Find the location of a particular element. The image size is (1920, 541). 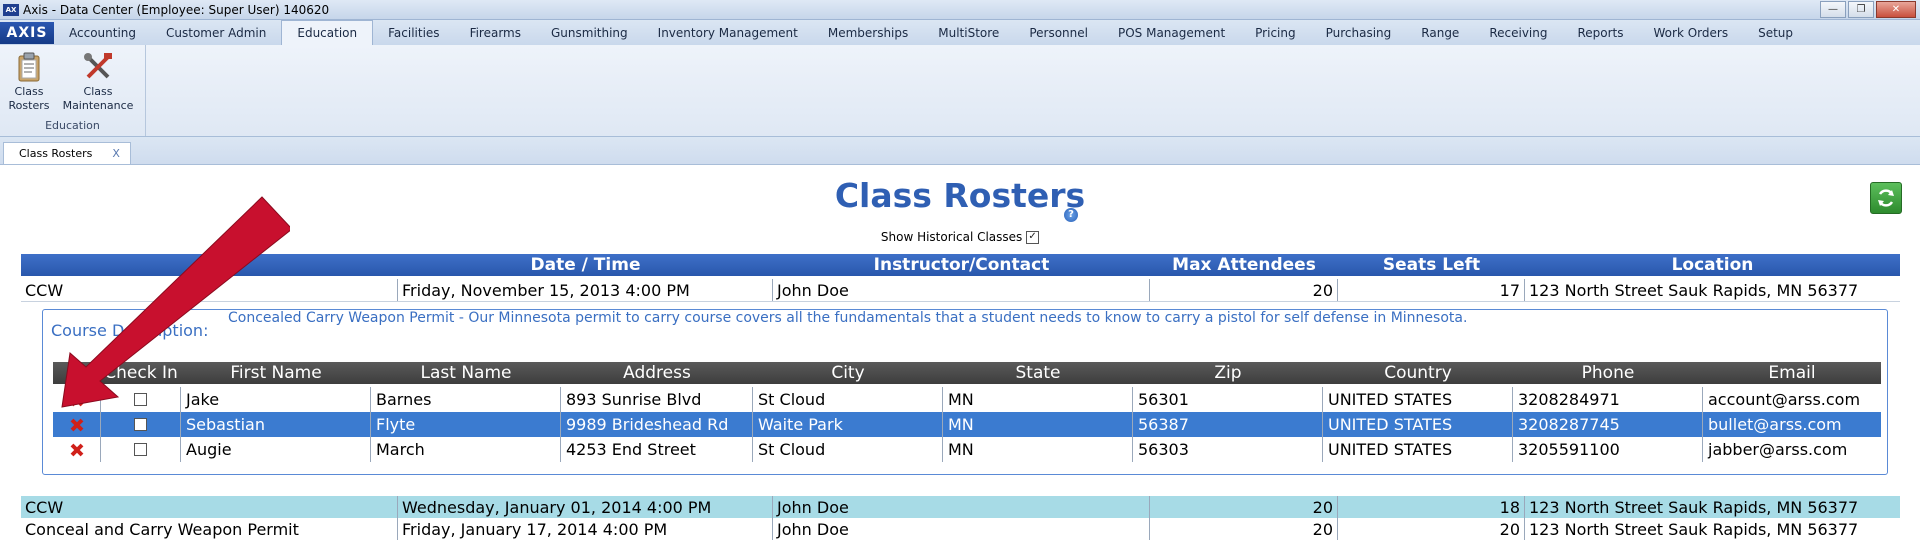

doc-tab-class-rosters: Class Rosters X is located at coordinates (67, 153).